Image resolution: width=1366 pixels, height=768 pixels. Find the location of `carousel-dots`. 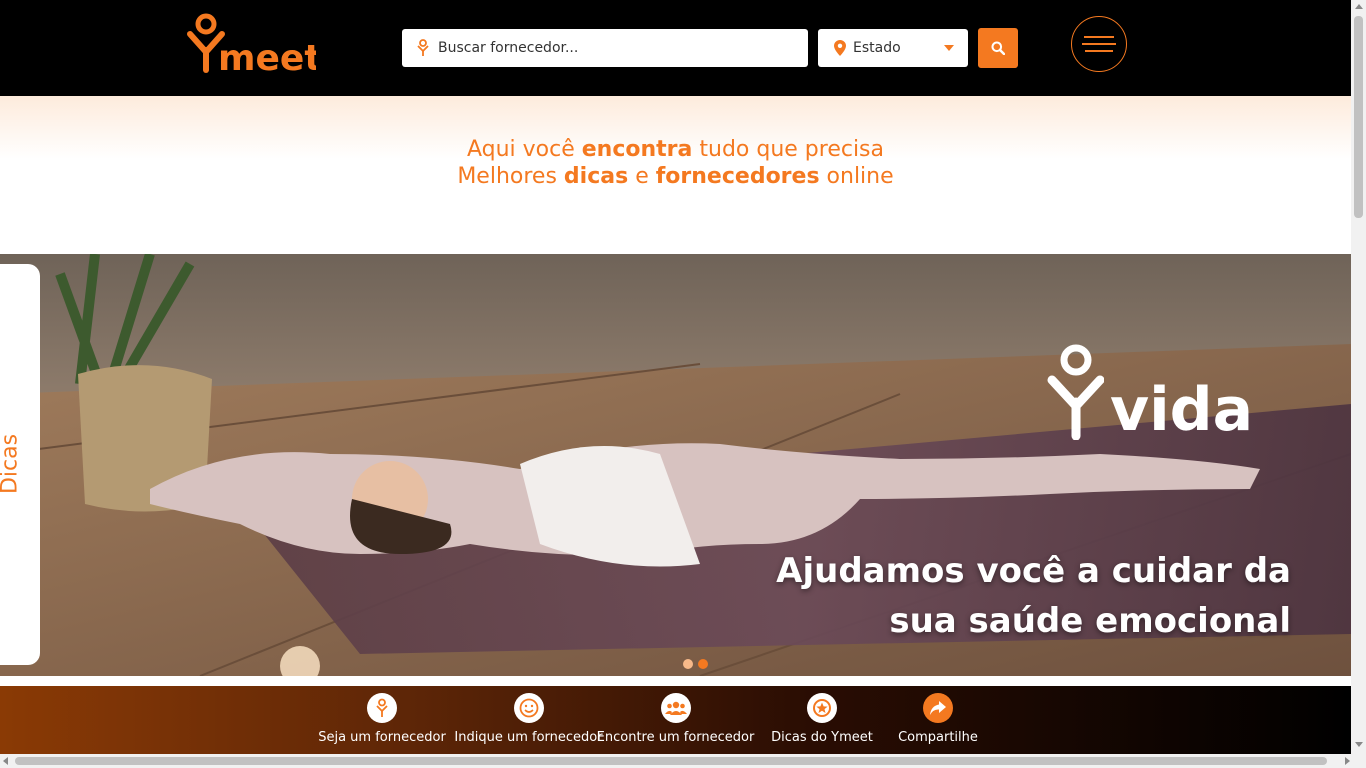

carousel-dots is located at coordinates (695, 664).